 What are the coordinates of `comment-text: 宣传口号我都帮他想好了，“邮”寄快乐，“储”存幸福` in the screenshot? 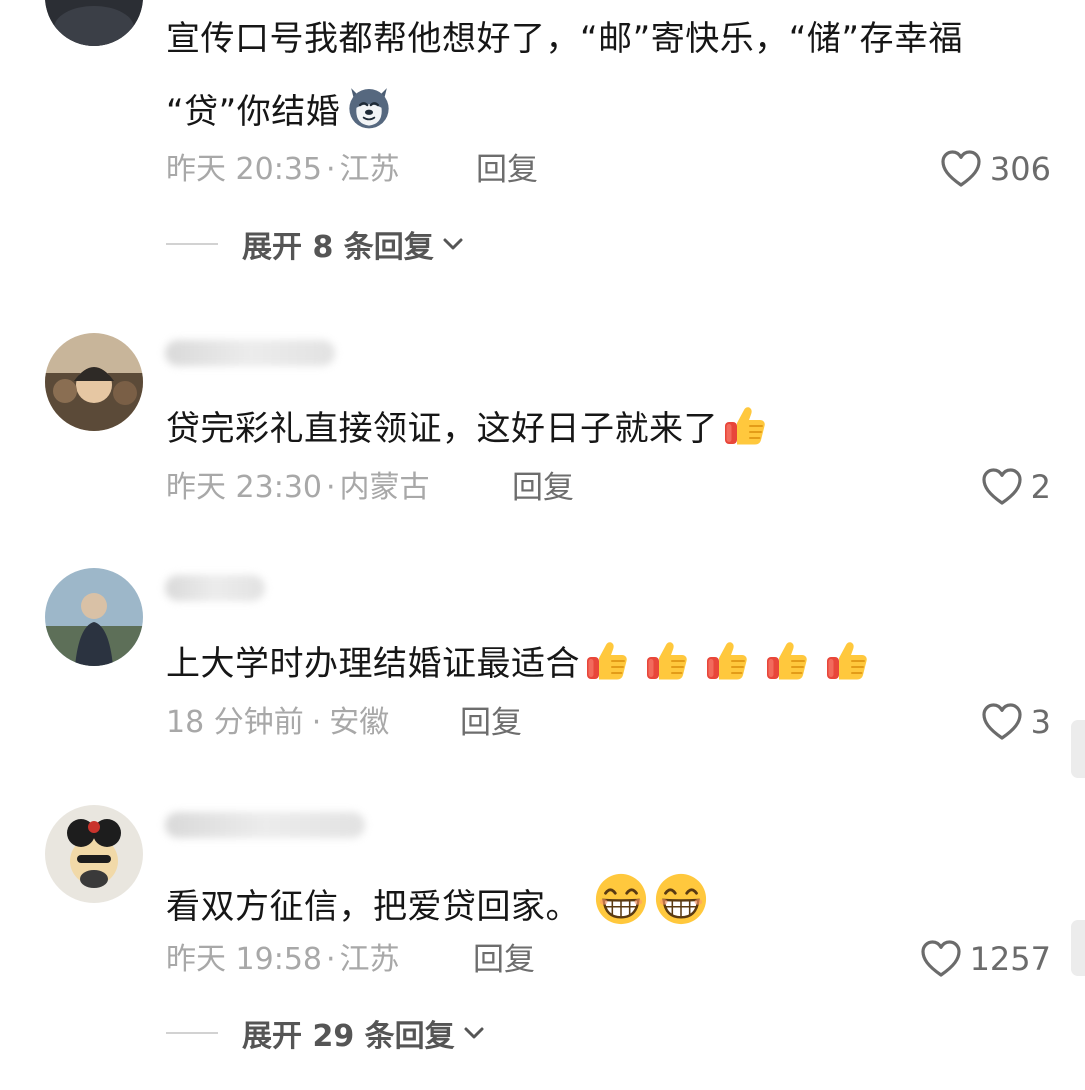 It's located at (564, 39).